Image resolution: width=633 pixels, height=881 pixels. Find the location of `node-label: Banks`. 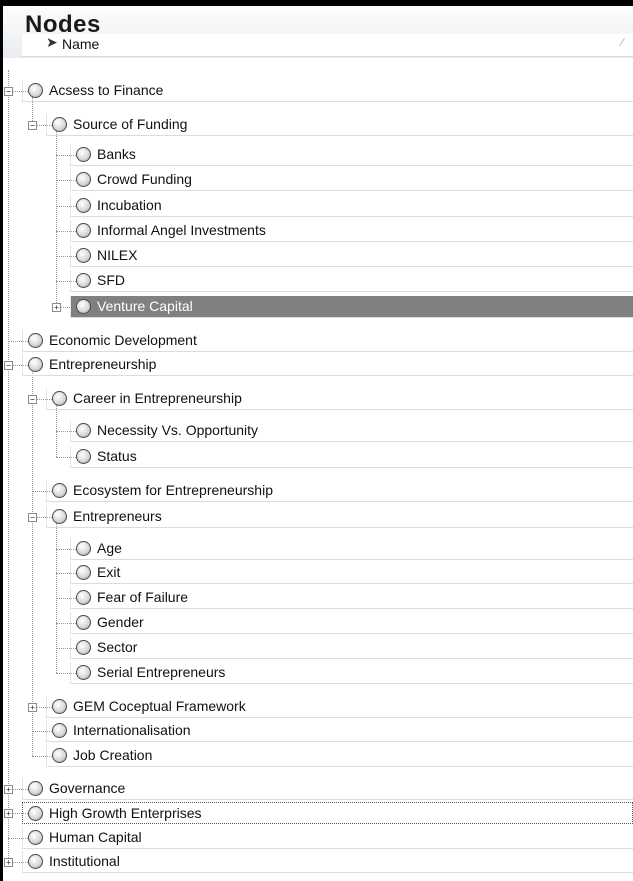

node-label: Banks is located at coordinates (116, 154).